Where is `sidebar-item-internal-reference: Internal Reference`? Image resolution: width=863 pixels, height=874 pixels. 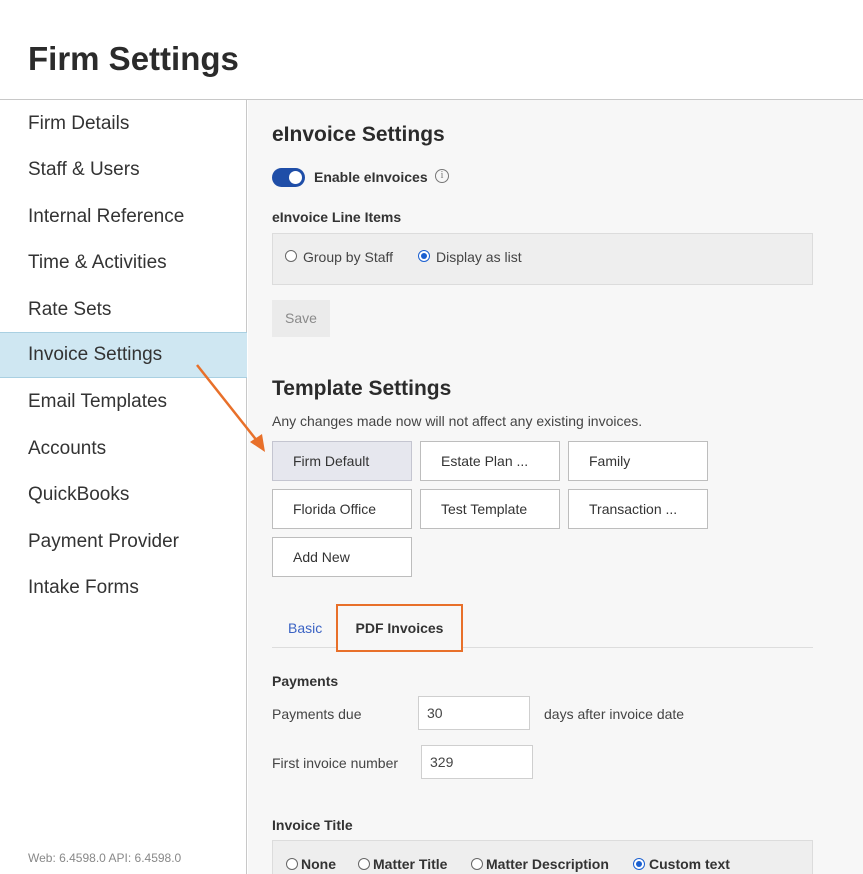
sidebar-item-internal-reference: Internal Reference is located at coordinates (123, 217).